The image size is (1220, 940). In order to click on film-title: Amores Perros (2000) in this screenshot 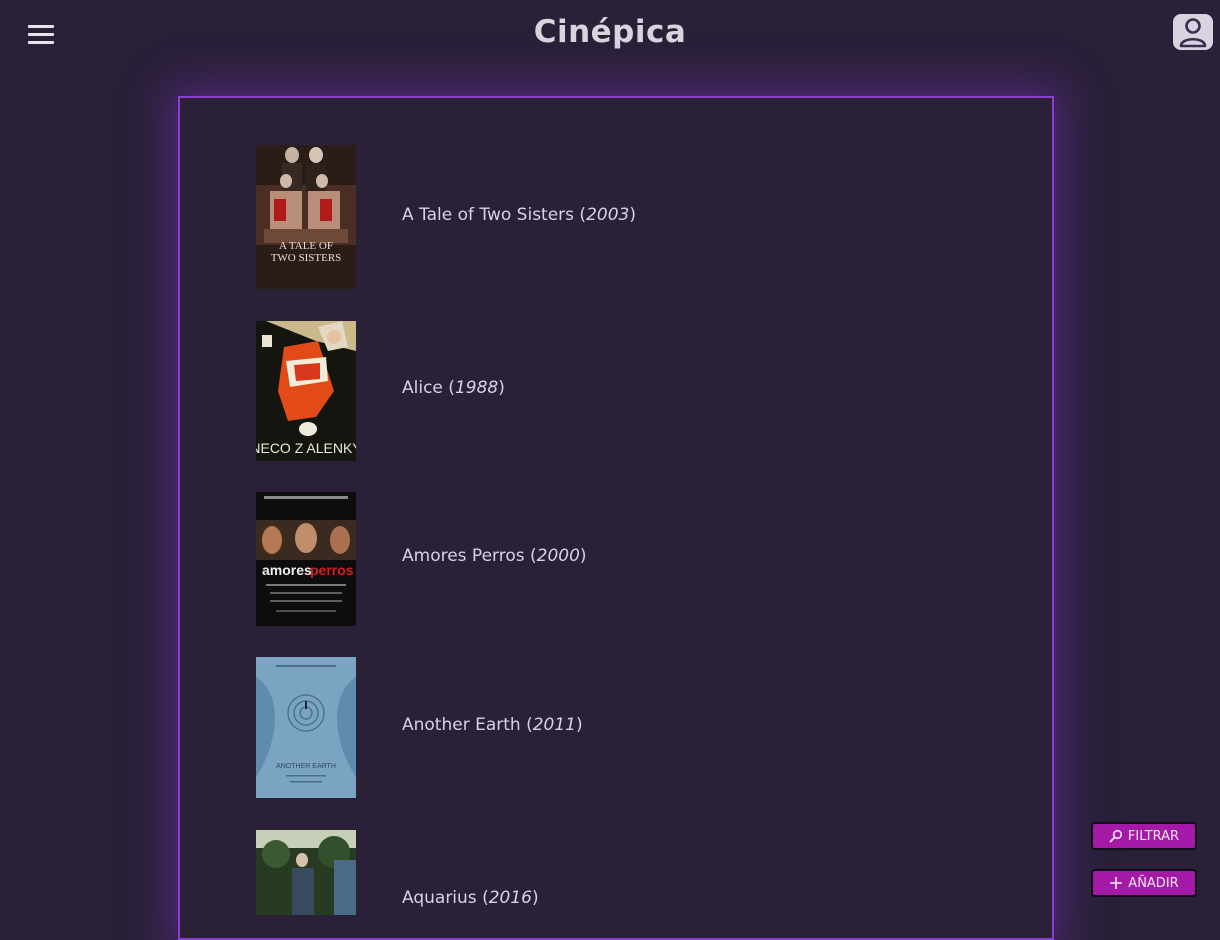, I will do `click(494, 556)`.